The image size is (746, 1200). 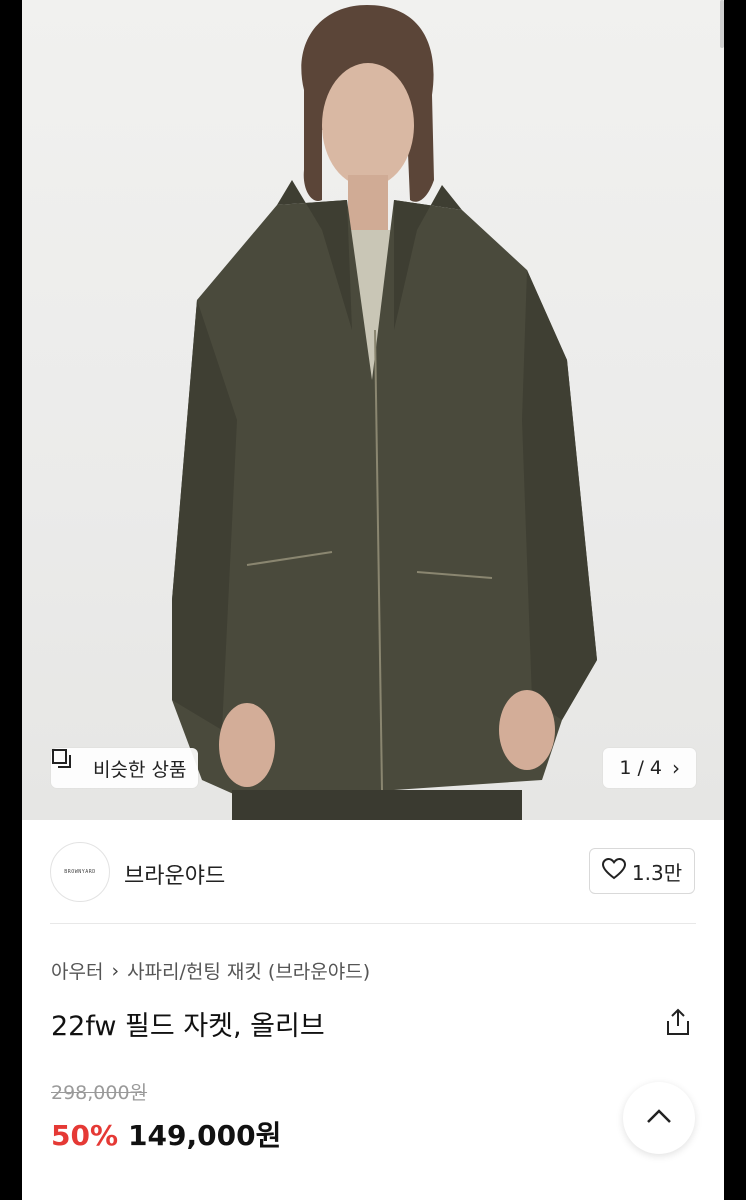 What do you see at coordinates (205, 1135) in the screenshot?
I see `sale-price: 149,000원` at bounding box center [205, 1135].